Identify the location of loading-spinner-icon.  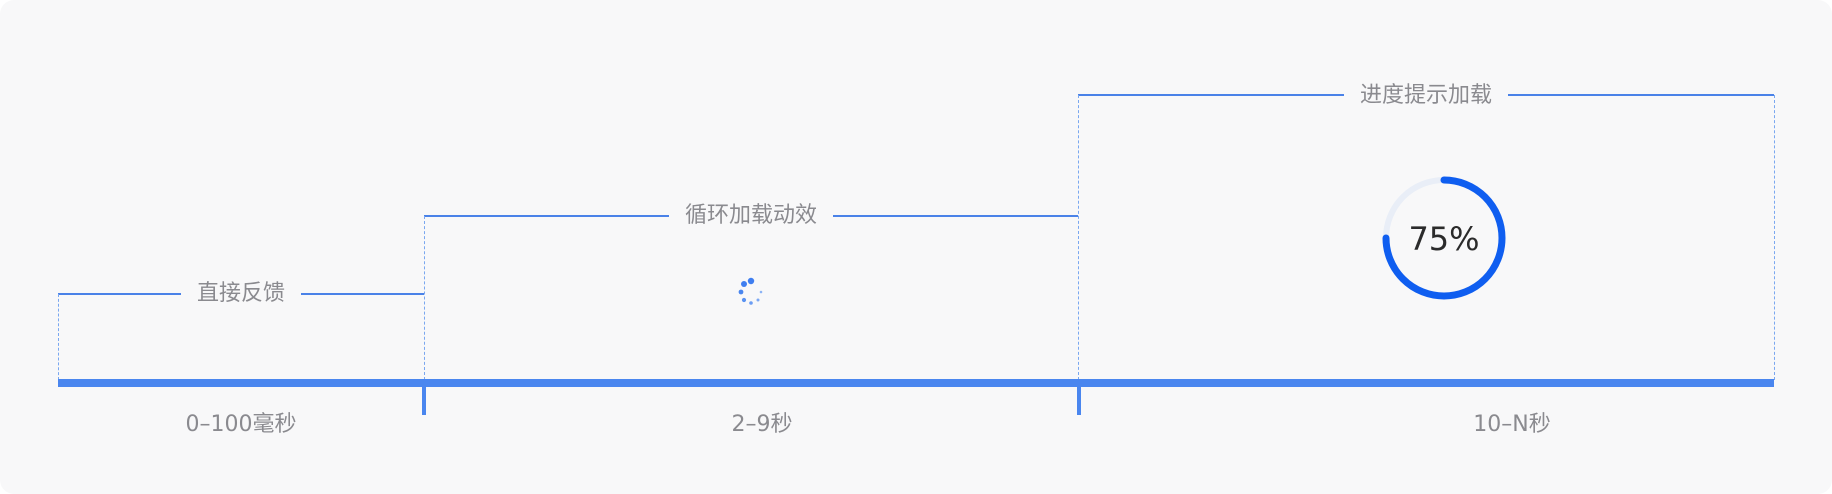
(750, 291).